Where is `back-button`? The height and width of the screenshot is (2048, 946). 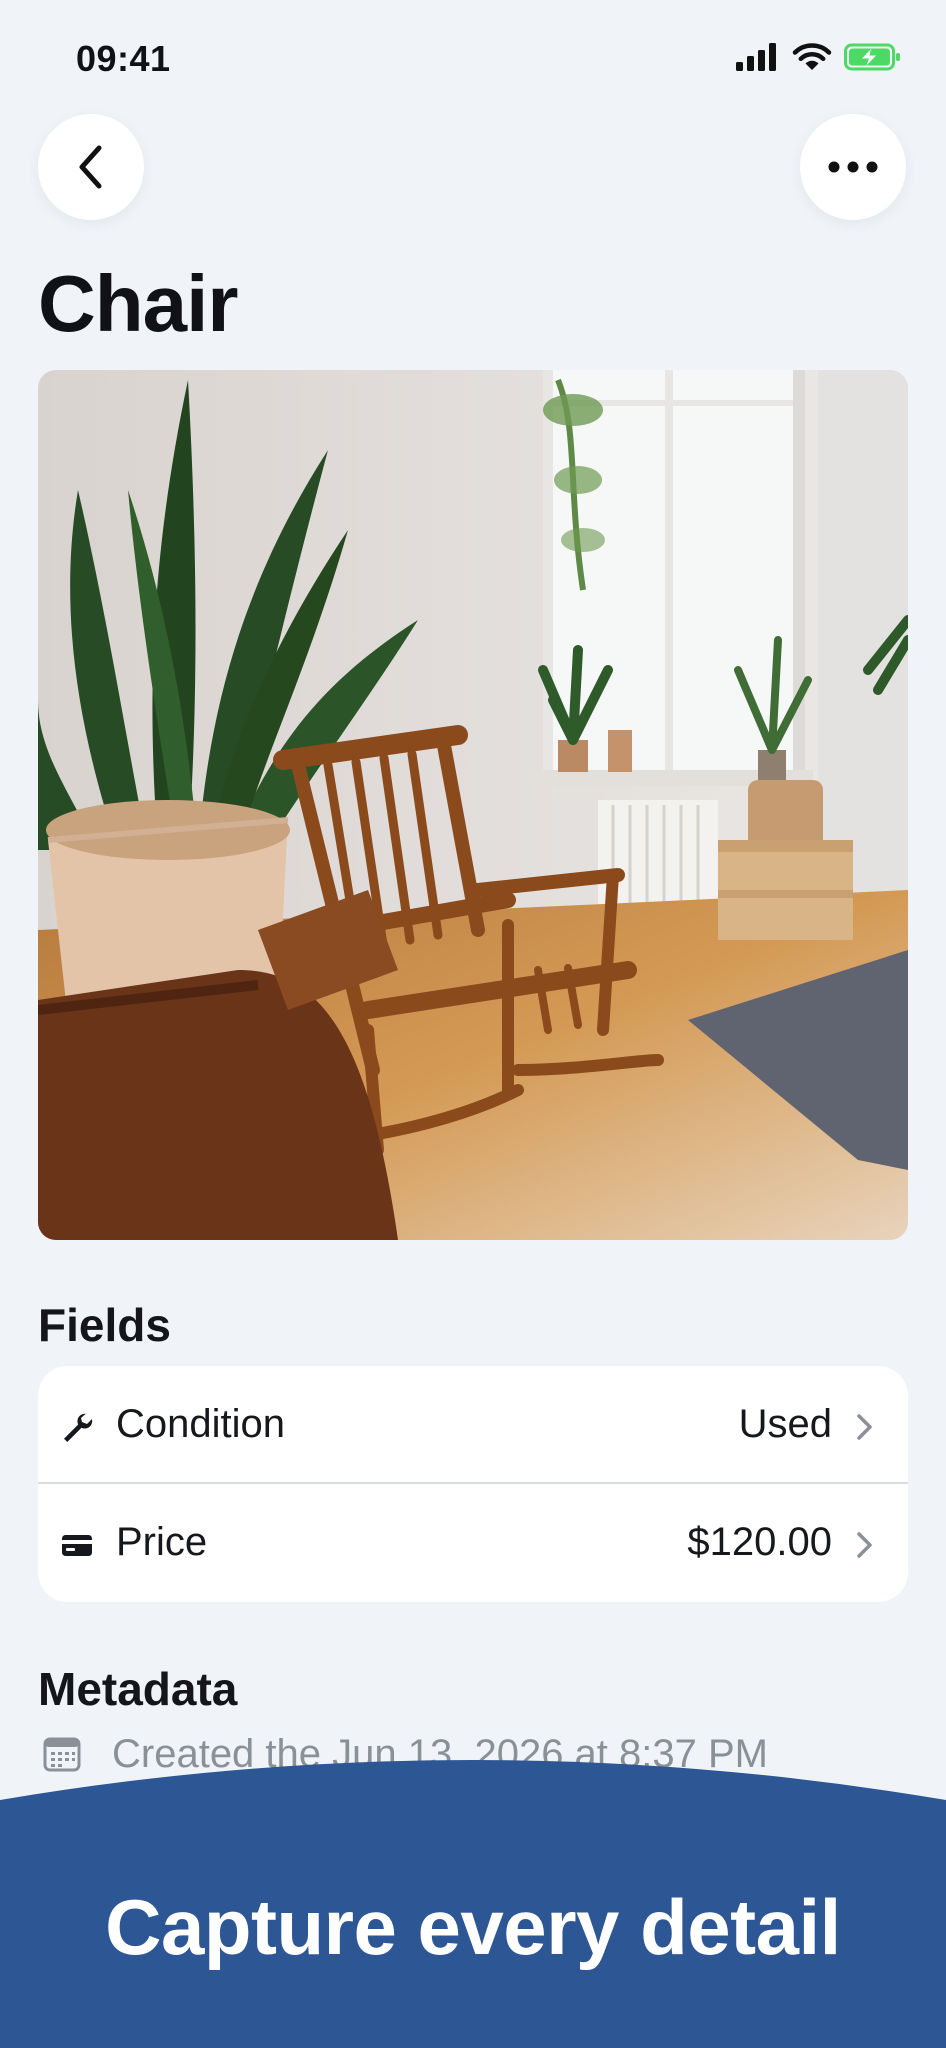 back-button is located at coordinates (91, 167).